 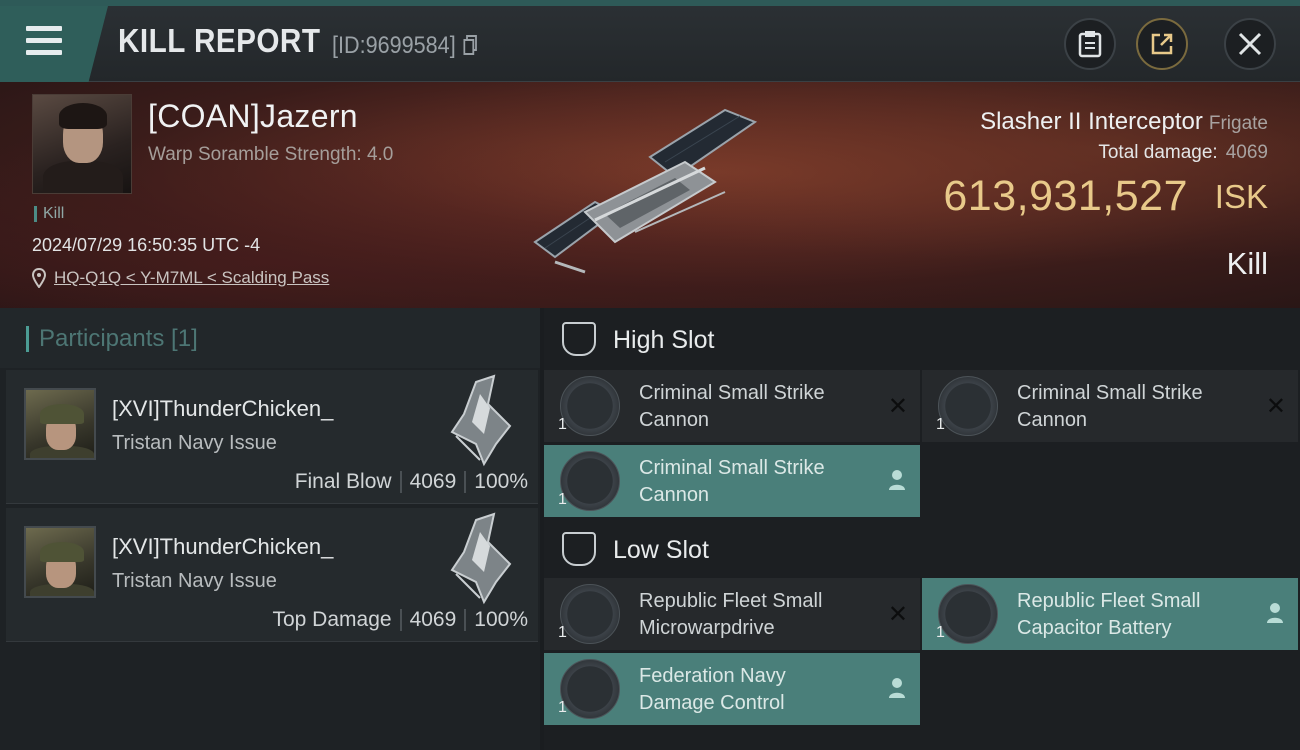 I want to click on ship-class: Frigate, so click(x=1238, y=123).